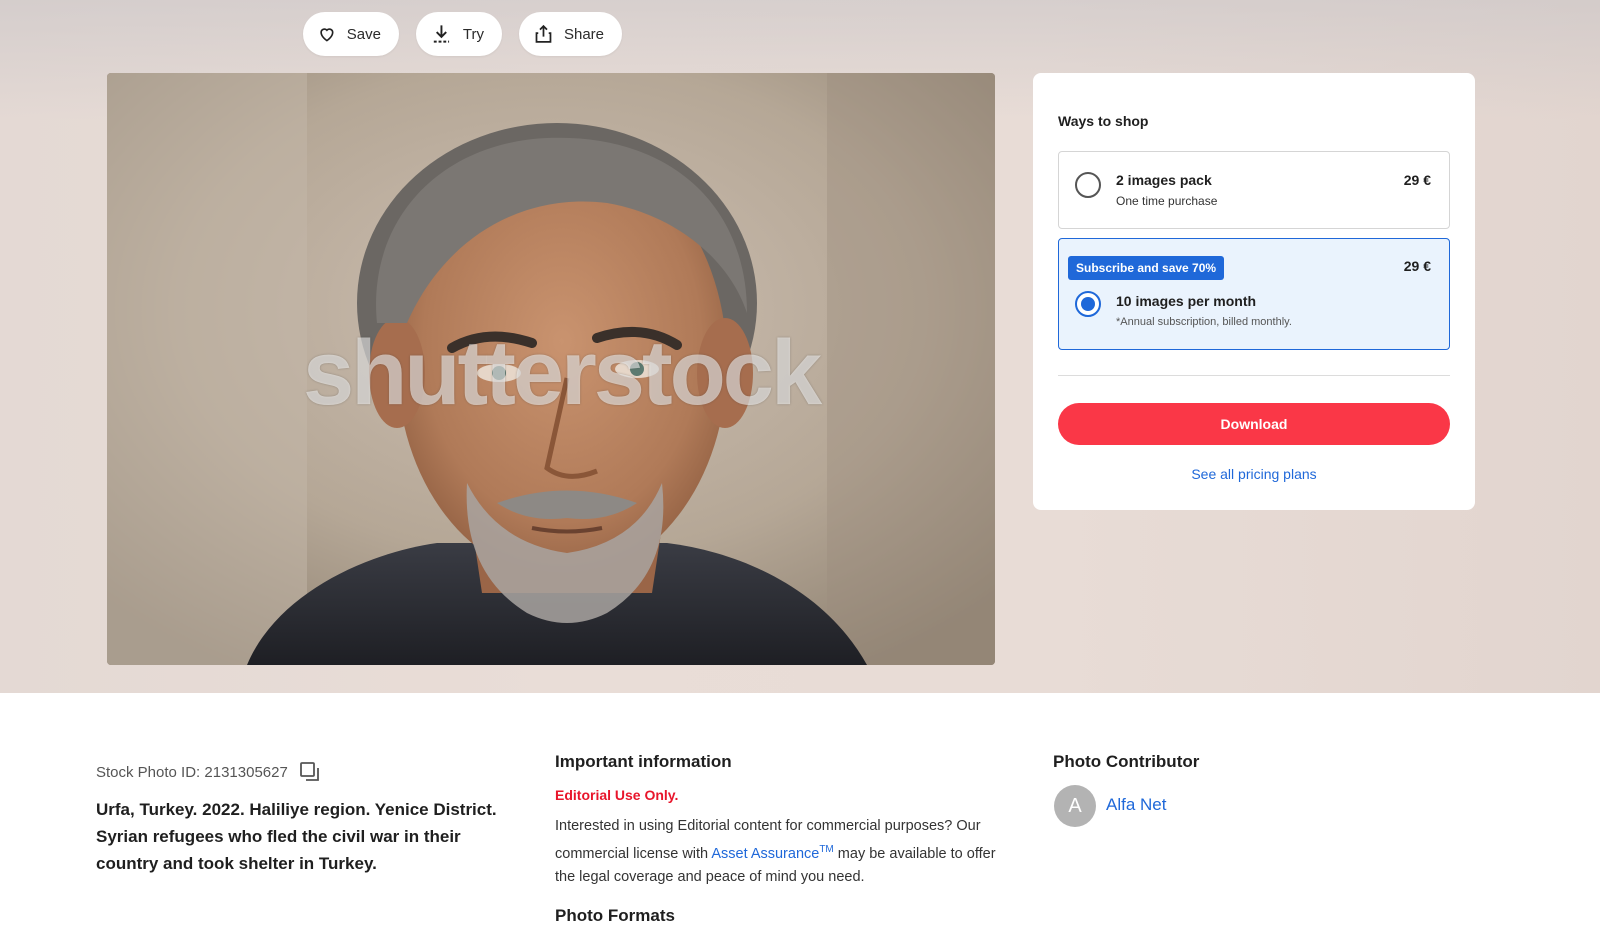 The height and width of the screenshot is (925, 1600). What do you see at coordinates (543, 33) in the screenshot?
I see `share-icon` at bounding box center [543, 33].